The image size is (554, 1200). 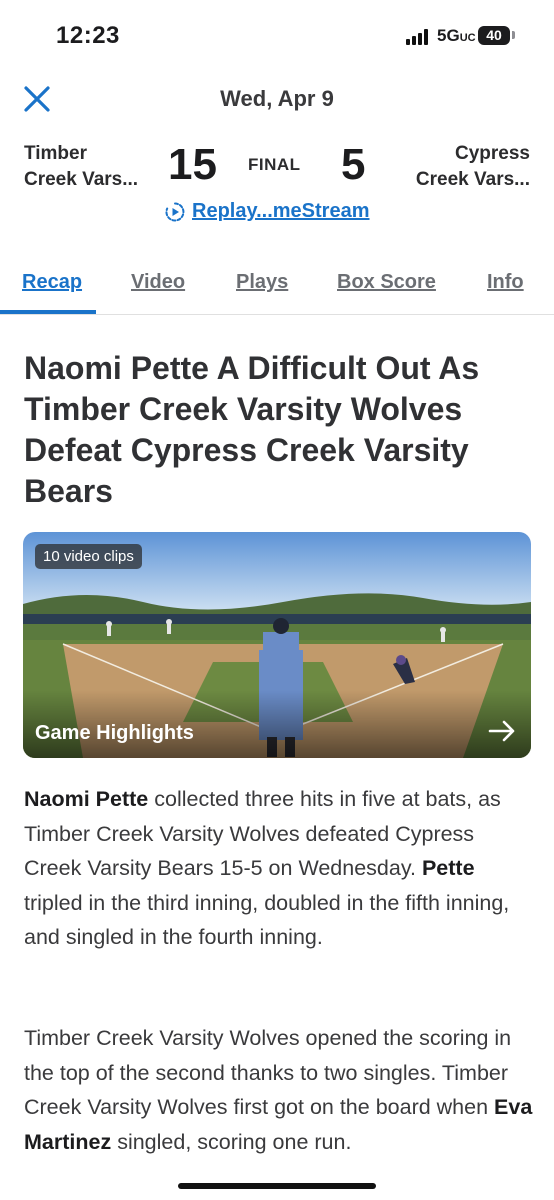 I want to click on away-score: 5, so click(x=353, y=164).